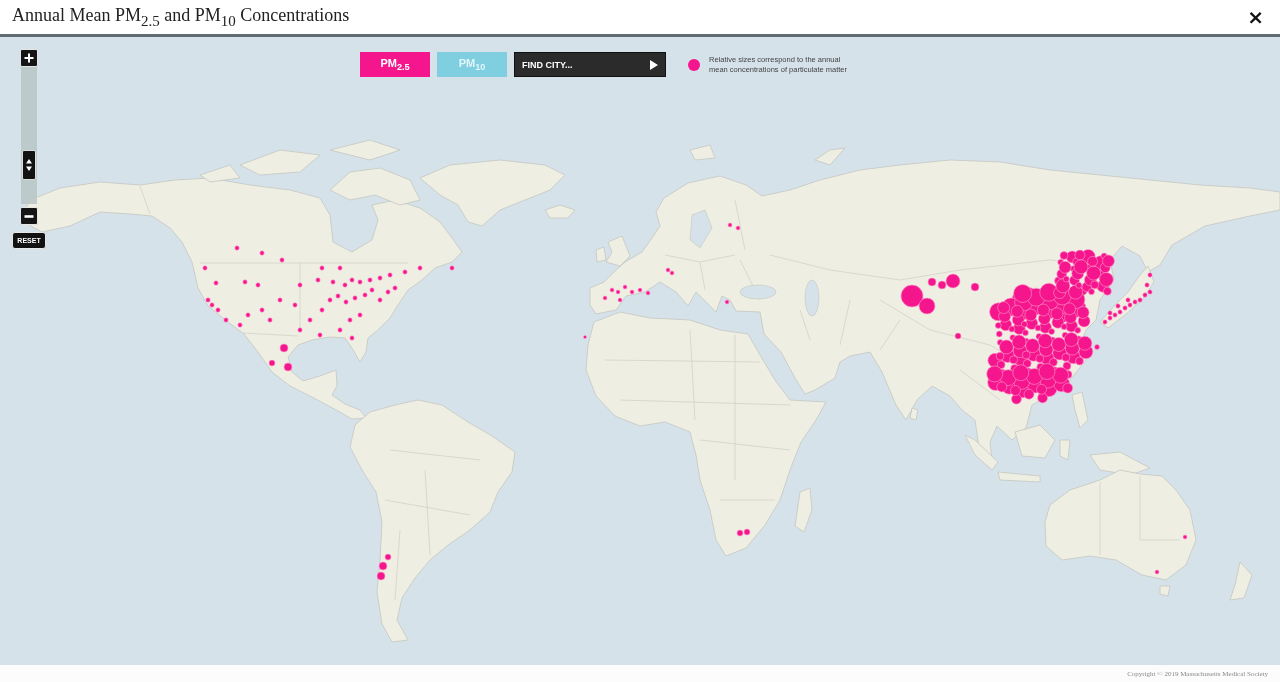 The image size is (1280, 682). Describe the element at coordinates (1255, 17) in the screenshot. I see `close-button: ×` at that location.